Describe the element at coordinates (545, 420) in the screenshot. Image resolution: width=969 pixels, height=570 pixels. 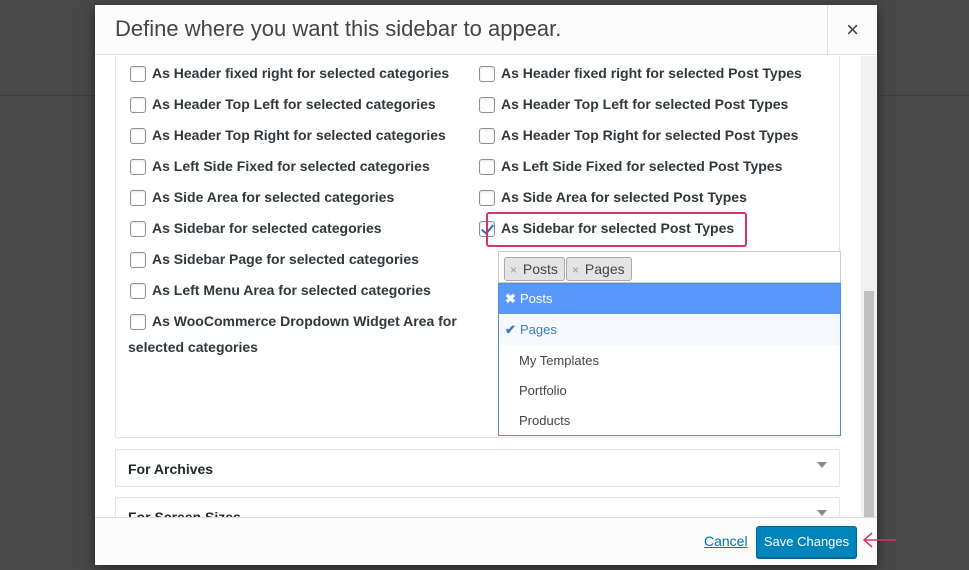
I see `option-label: Products` at that location.